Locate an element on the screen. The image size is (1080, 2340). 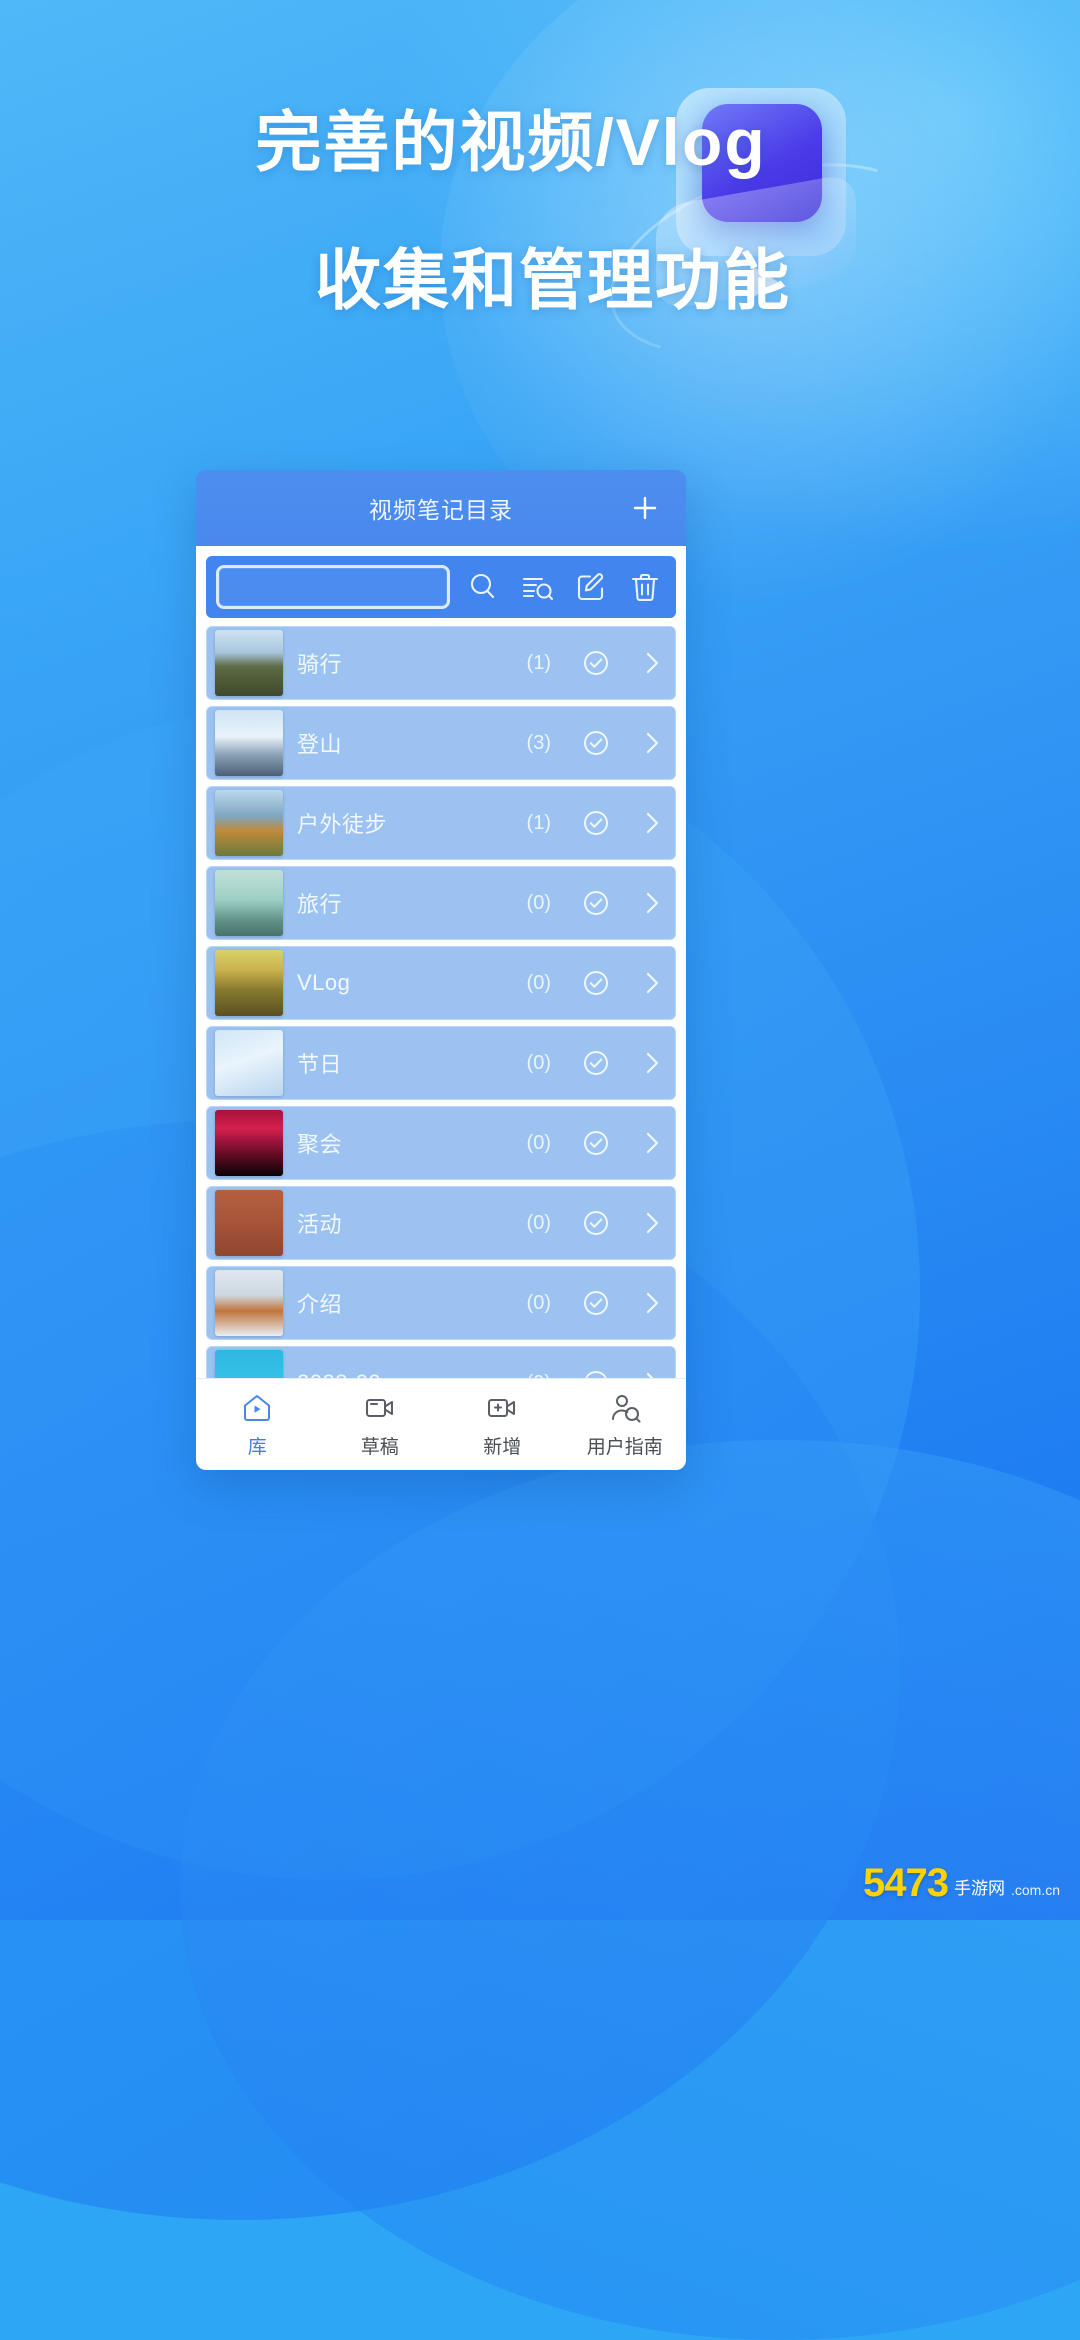
list-item: 登山 (3) is located at coordinates (441, 743).